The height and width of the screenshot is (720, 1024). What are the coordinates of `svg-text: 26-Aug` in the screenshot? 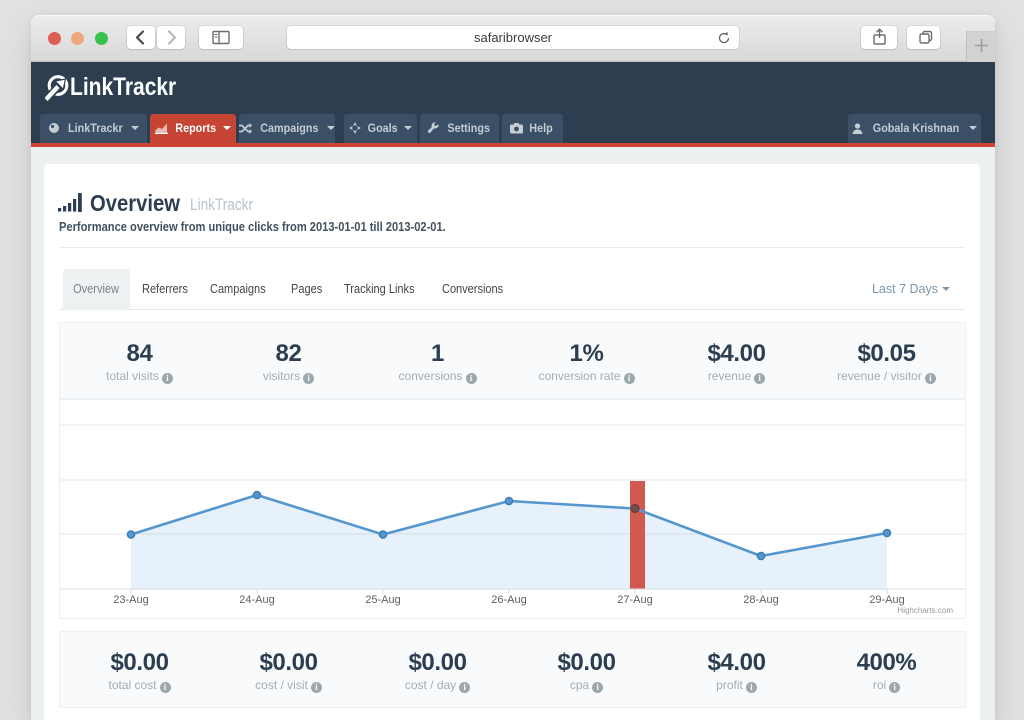 It's located at (508, 600).